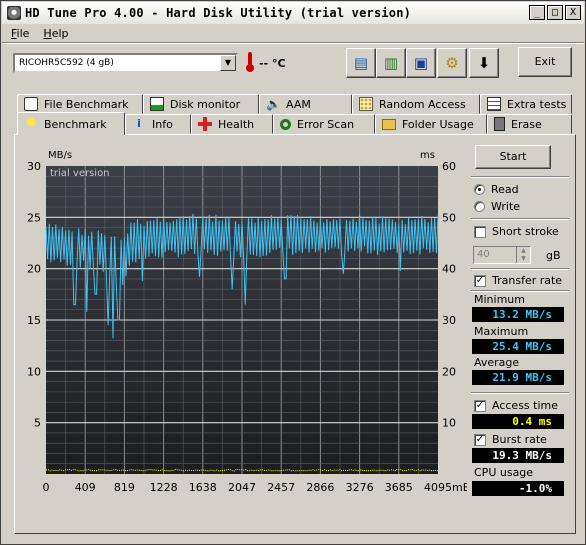  Describe the element at coordinates (518, 421) in the screenshot. I see `access-time-value: 0.4 ms` at that location.